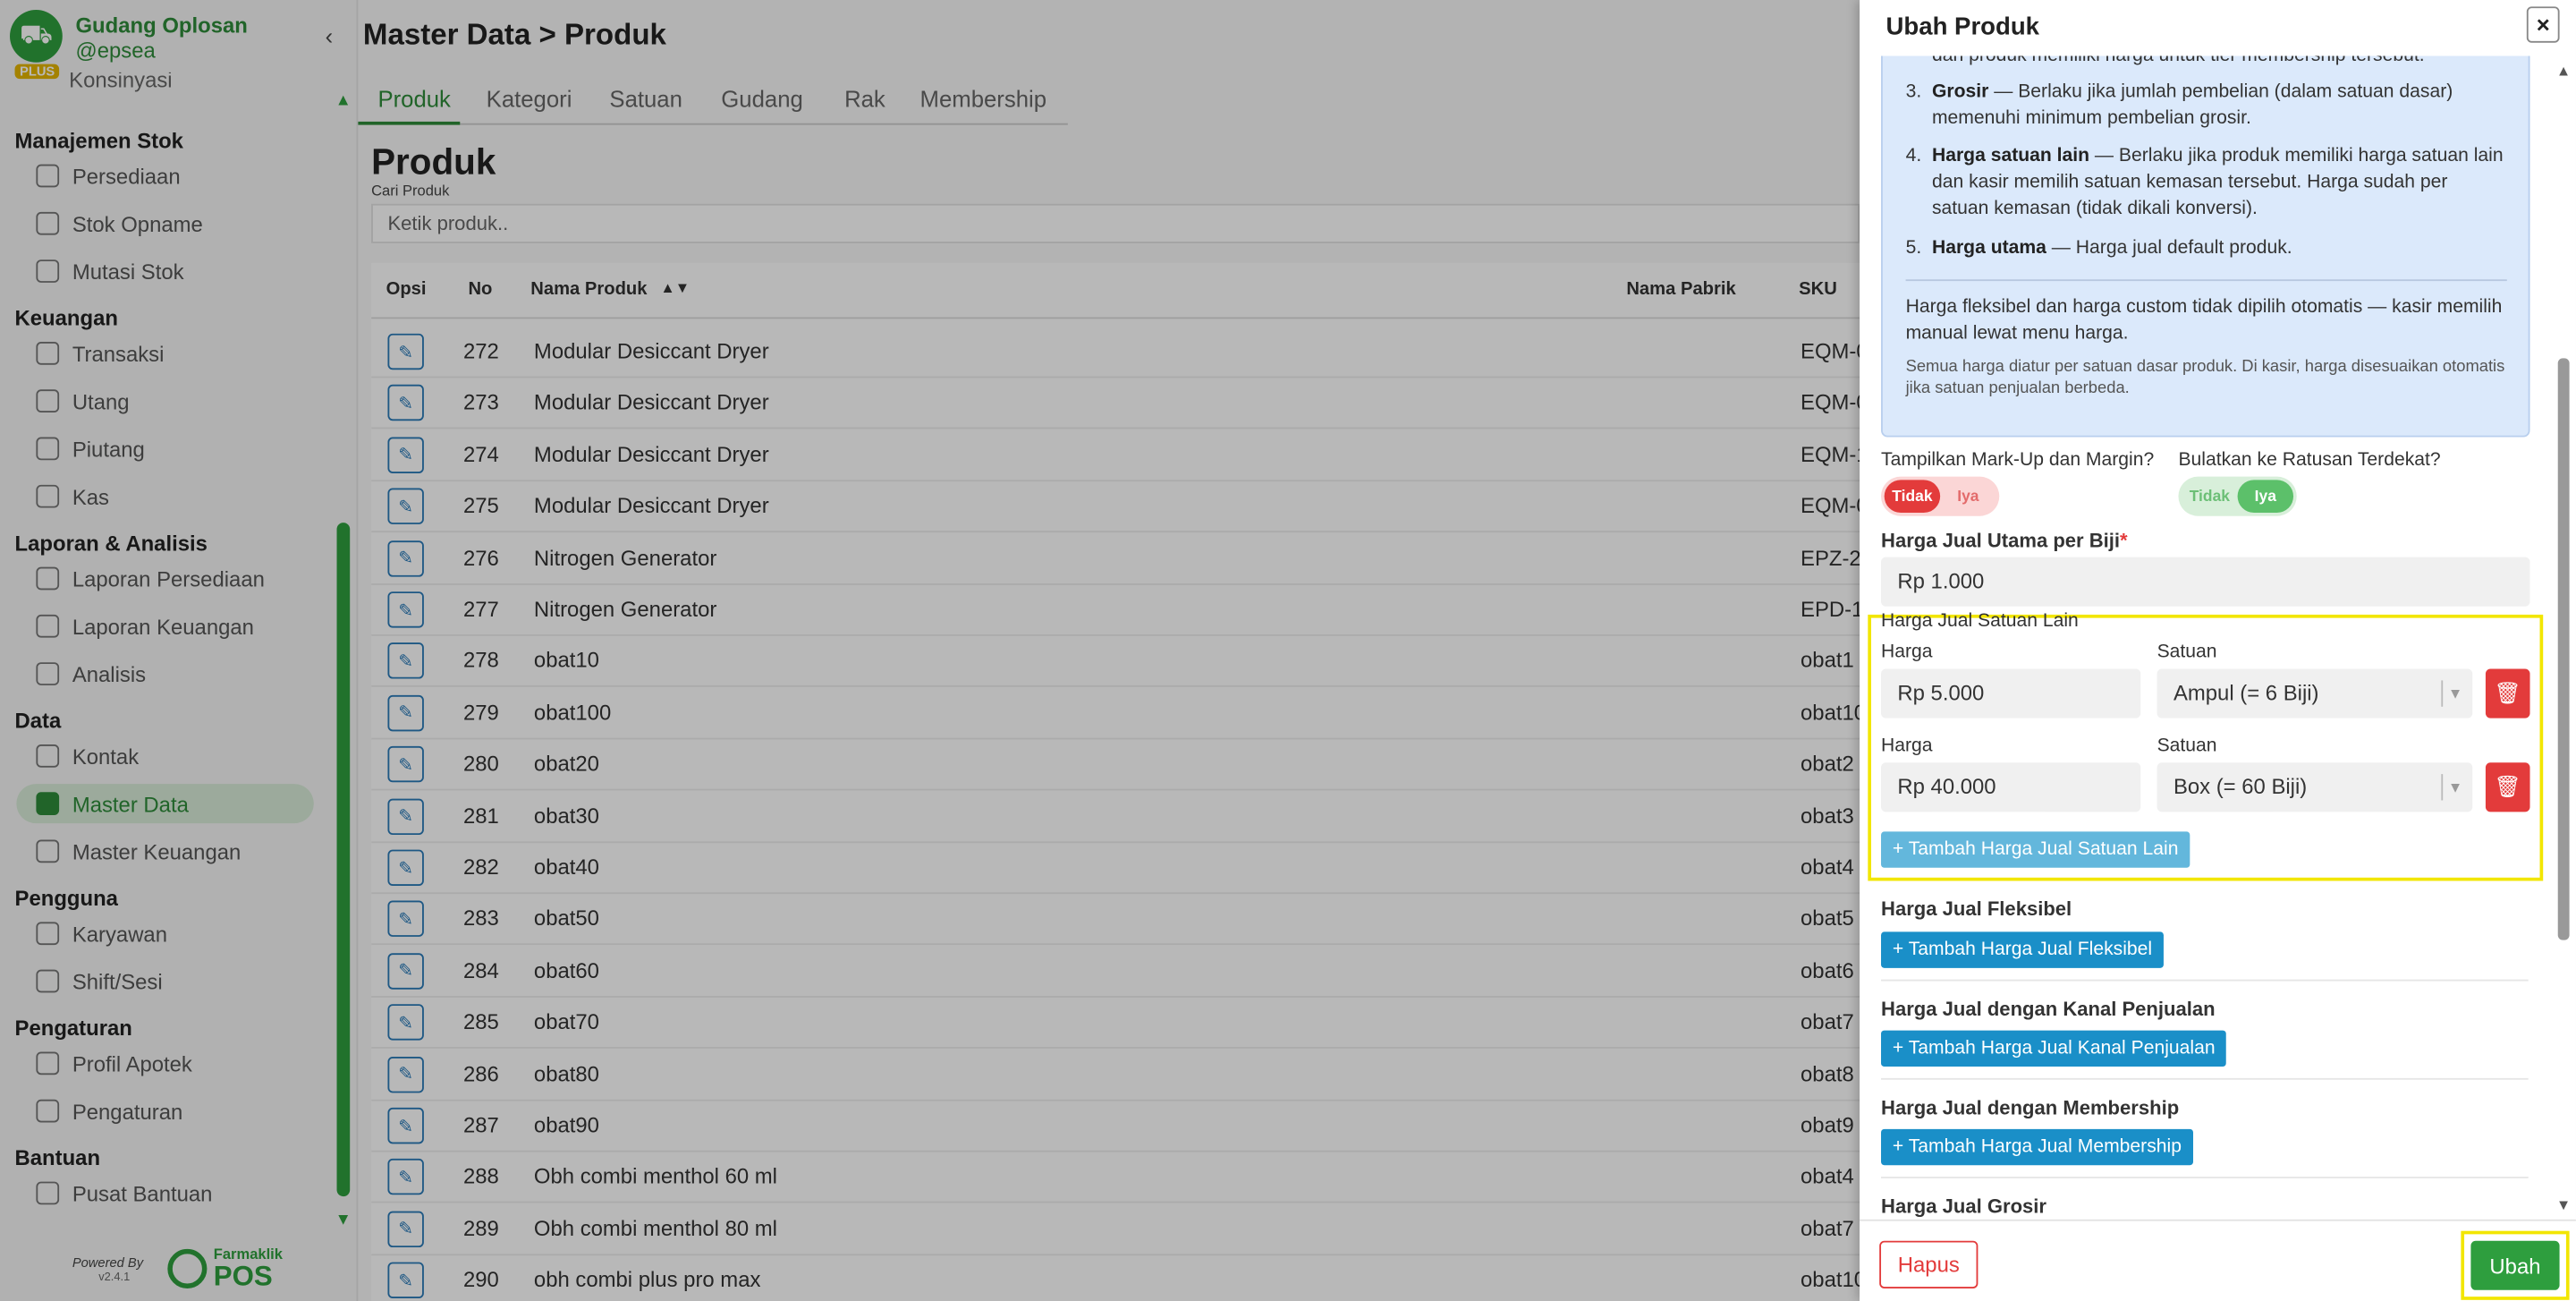 Image resolution: width=2576 pixels, height=1301 pixels. What do you see at coordinates (2543, 24) in the screenshot?
I see `close-button: ×` at bounding box center [2543, 24].